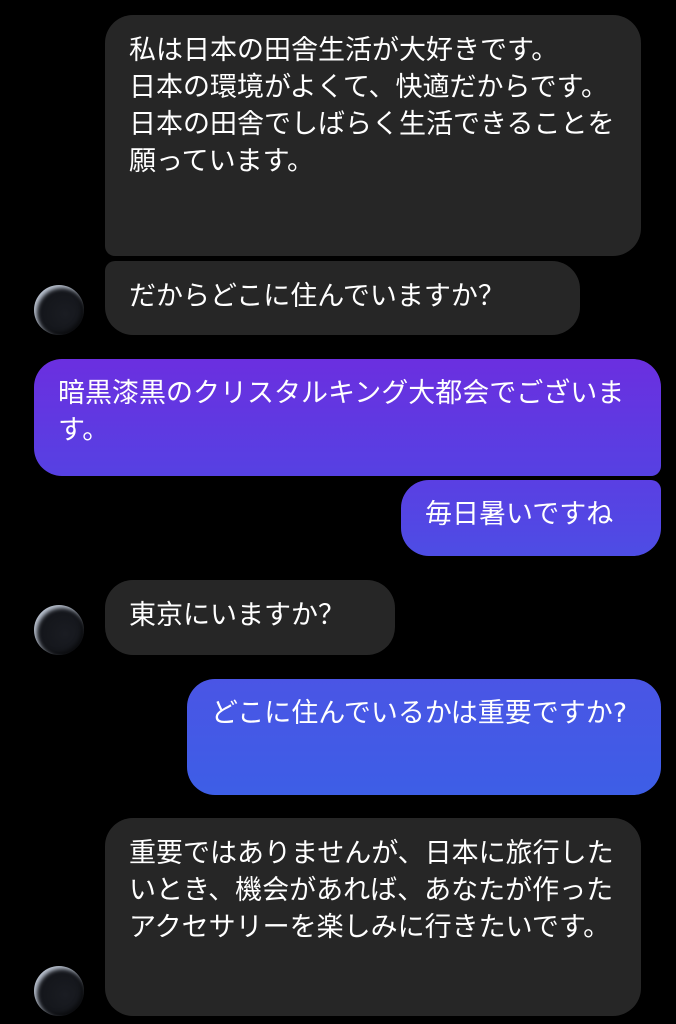 The image size is (676, 1024). I want to click on message-bubble-outgoing: 暗黒漆黒のクリスタルキング大都会でございます。, so click(347, 417).